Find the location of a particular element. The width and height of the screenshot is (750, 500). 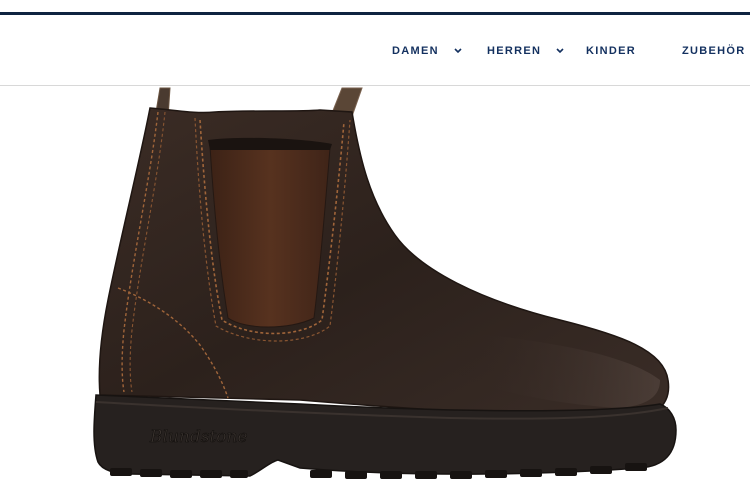

nav-item-herren: HERREN is located at coordinates (526, 51).